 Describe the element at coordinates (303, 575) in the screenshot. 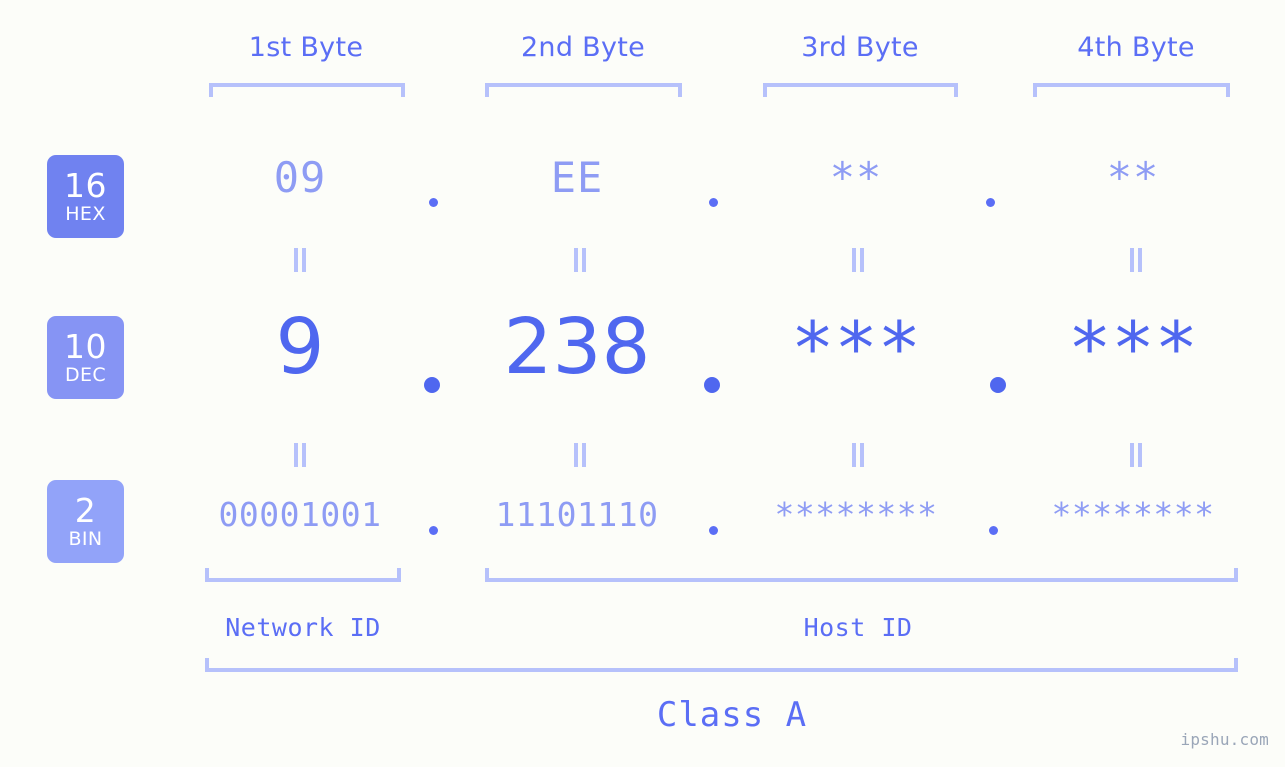

I see `network-id-bracket` at that location.